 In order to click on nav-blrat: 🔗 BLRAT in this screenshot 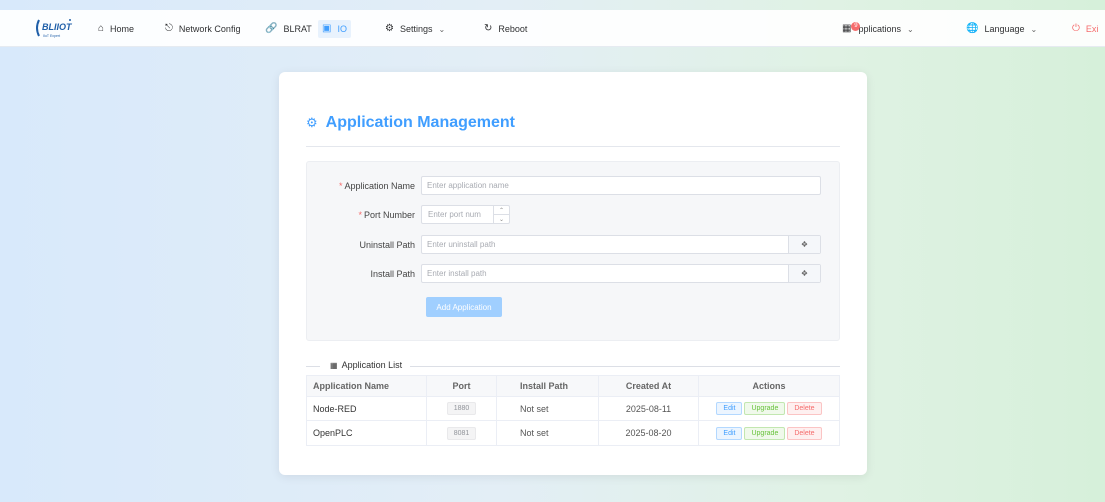, I will do `click(288, 29)`.